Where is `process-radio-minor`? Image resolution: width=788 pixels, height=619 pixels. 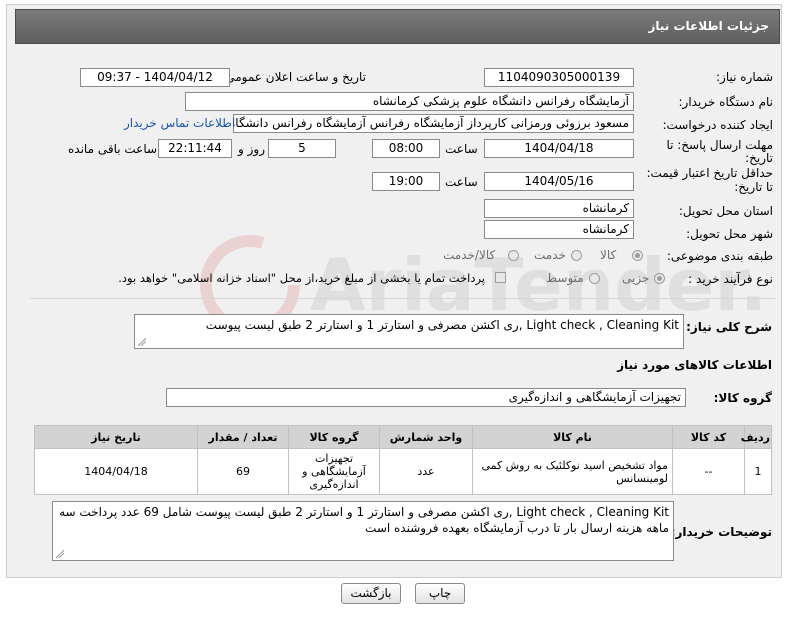
process-radio-minor is located at coordinates (659, 278).